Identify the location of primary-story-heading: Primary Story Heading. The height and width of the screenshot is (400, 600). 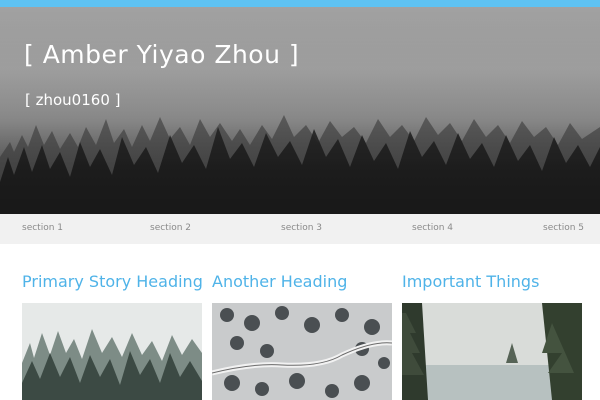
(112, 281).